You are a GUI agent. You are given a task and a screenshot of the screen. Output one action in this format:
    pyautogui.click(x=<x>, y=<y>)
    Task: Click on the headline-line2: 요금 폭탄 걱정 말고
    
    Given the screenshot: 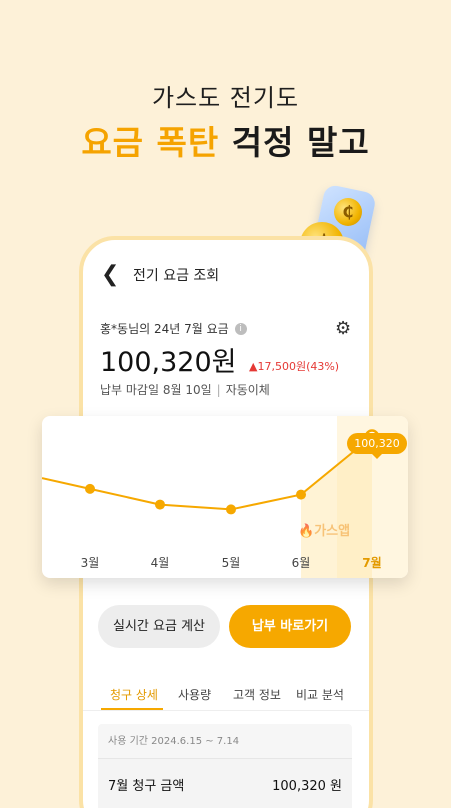 What is the action you would take?
    pyautogui.click(x=225, y=140)
    